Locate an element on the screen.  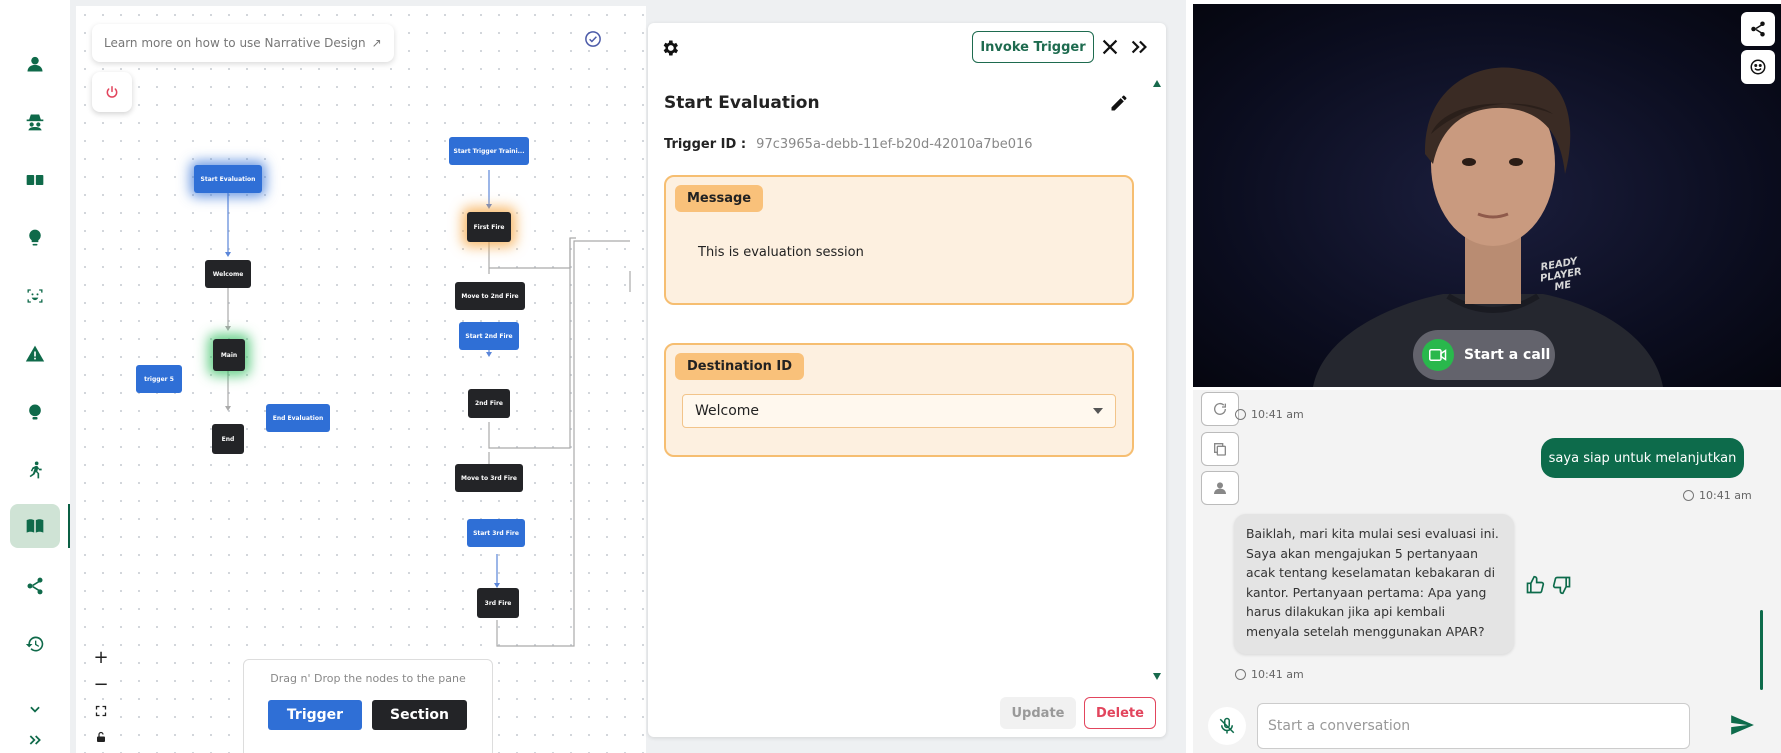
section-drag-button: Section is located at coordinates (419, 715).